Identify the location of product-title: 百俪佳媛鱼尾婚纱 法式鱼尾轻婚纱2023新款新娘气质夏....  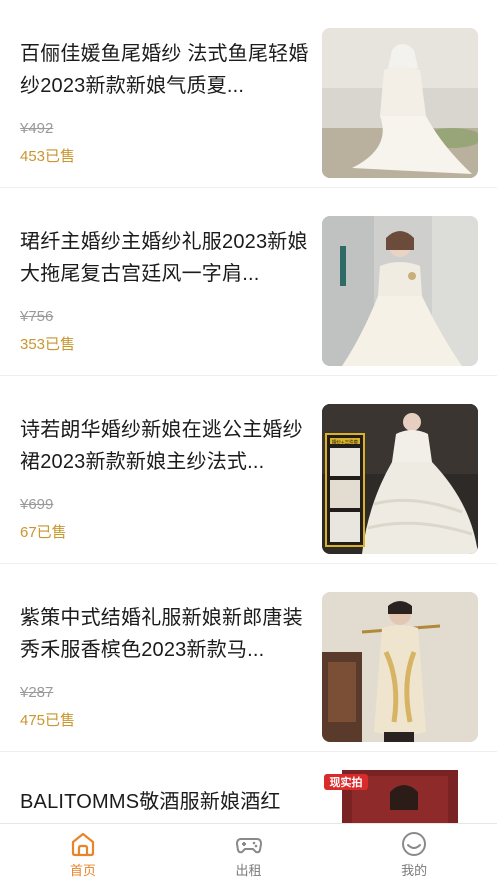
(164, 70).